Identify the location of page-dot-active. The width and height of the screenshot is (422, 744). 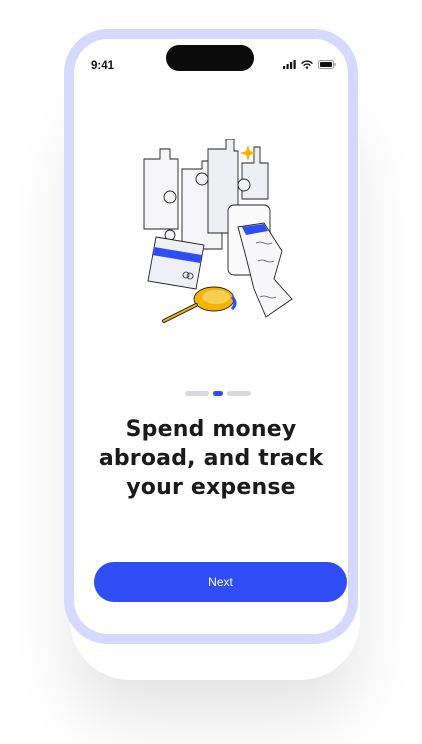
(218, 393).